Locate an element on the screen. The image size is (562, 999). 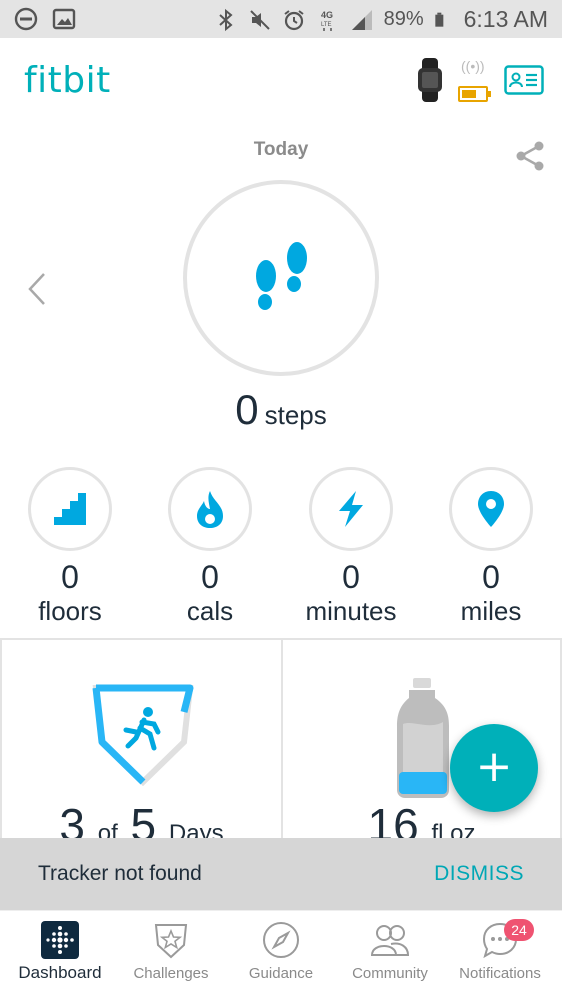
bluetooth-icon is located at coordinates (225, 19).